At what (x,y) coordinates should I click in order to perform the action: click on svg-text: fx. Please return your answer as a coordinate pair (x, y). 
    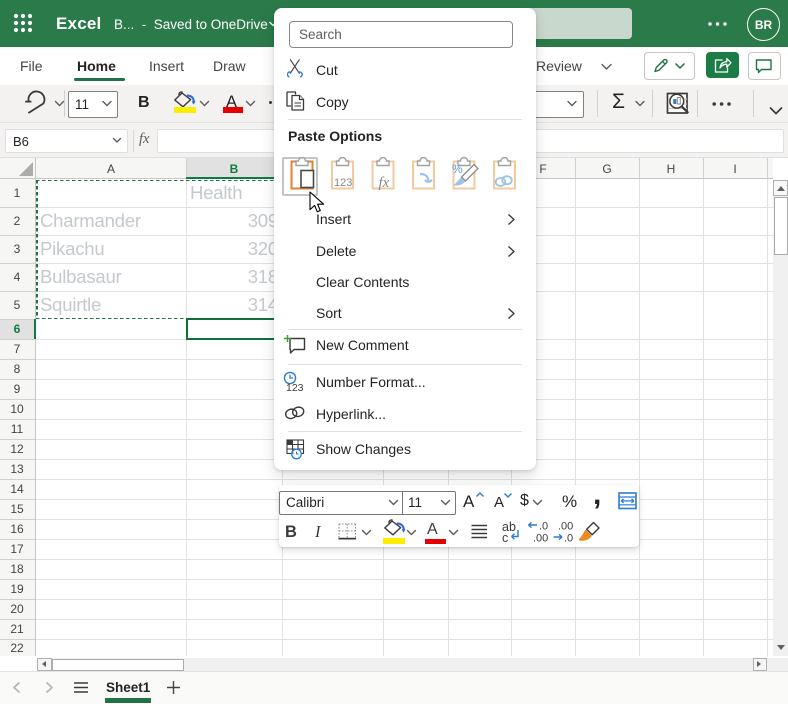
    Looking at the image, I should click on (384, 183).